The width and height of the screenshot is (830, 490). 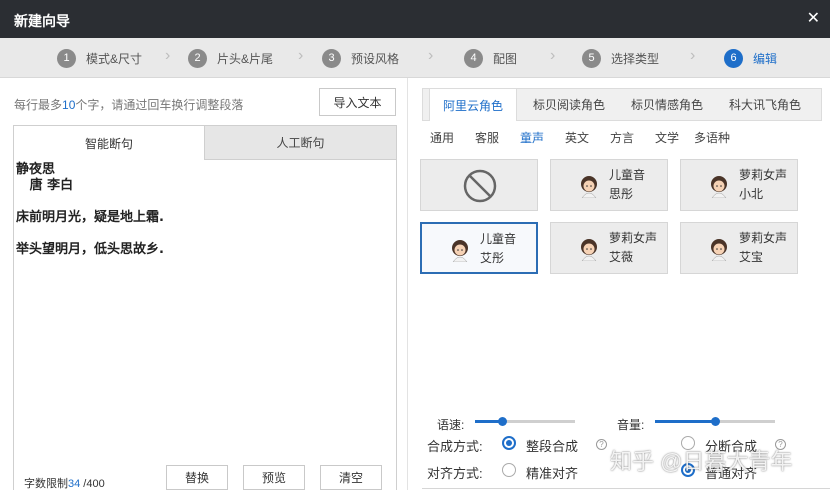 What do you see at coordinates (509, 470) in the screenshot?
I see `align-precise-radio` at bounding box center [509, 470].